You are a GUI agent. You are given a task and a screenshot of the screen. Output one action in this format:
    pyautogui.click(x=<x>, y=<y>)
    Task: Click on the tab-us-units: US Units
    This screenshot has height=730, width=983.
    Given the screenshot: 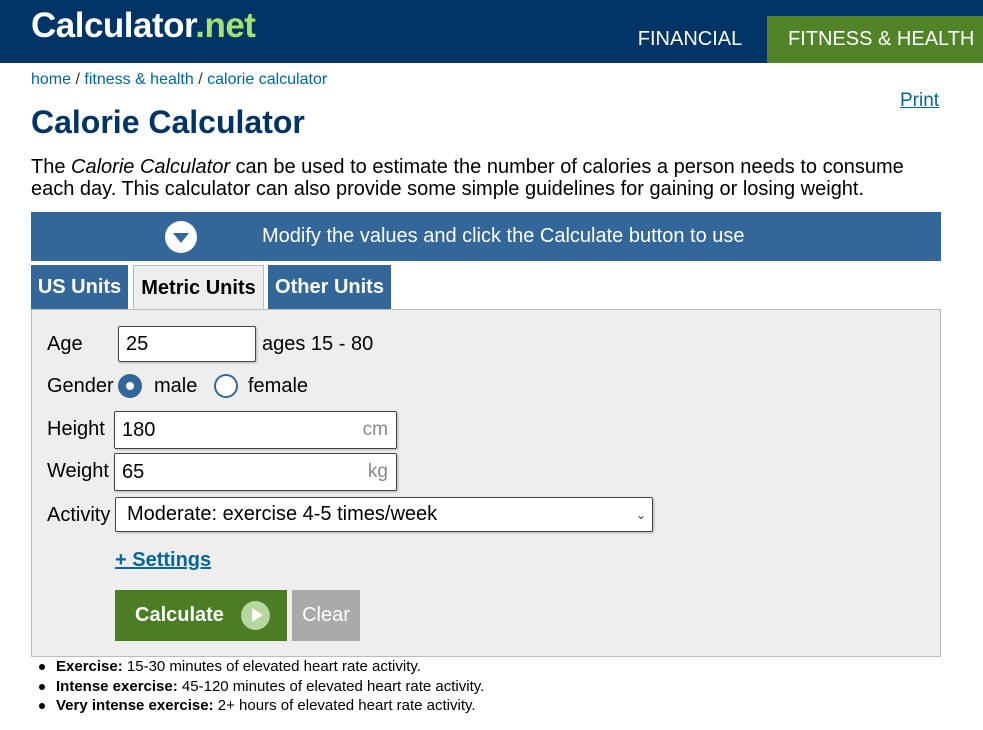 What is the action you would take?
    pyautogui.click(x=79, y=287)
    